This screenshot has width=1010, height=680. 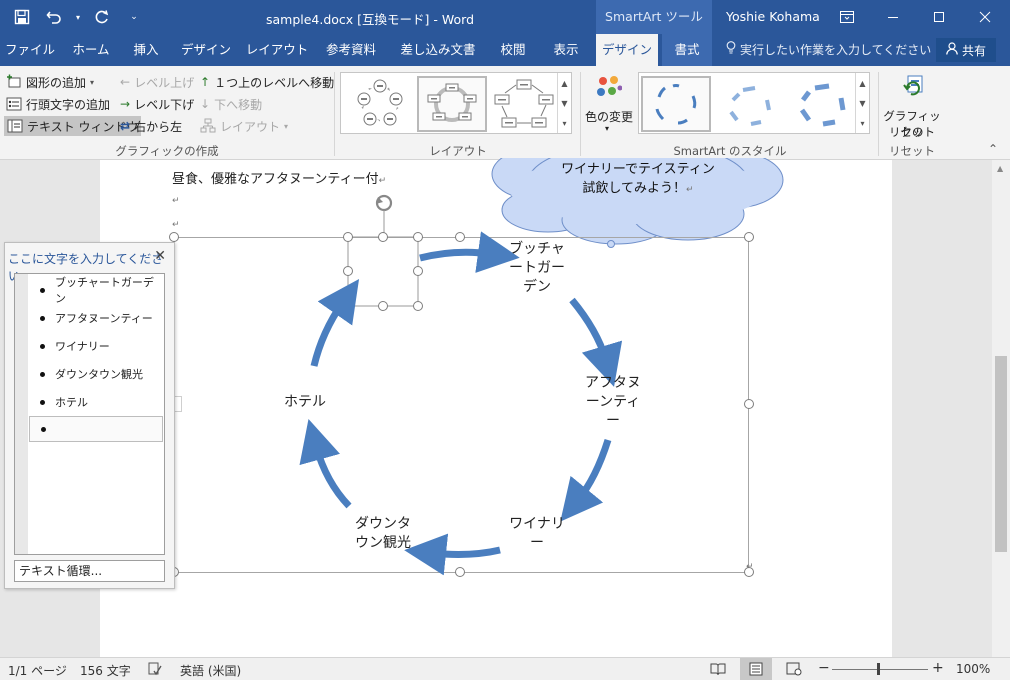 I want to click on text-pane-toggle-tab, so click(x=178, y=404).